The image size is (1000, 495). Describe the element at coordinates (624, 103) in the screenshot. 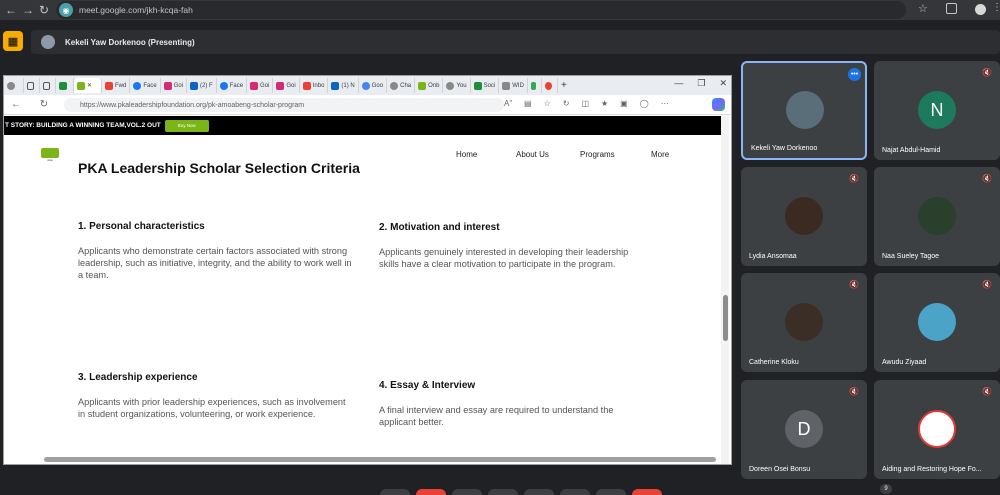

I see `collections-toolbar-icon: ▣` at that location.